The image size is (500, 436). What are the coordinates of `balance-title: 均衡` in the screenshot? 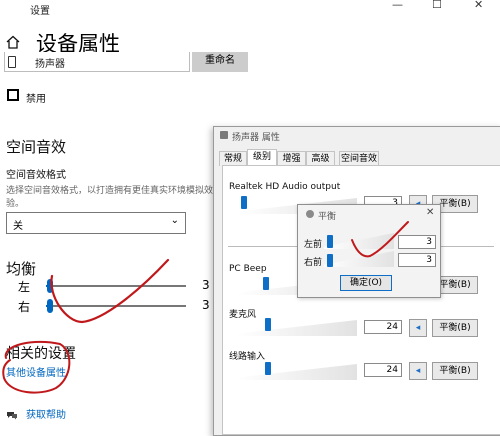 It's located at (21, 269).